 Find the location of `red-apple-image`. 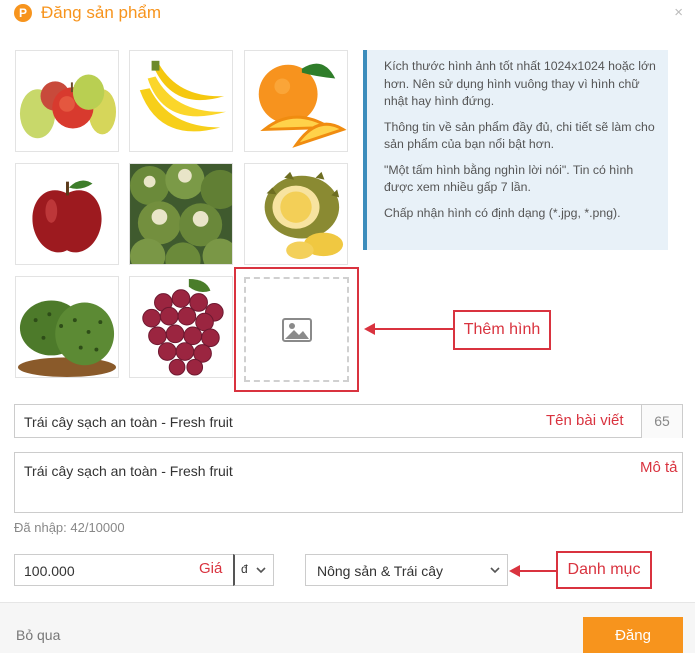

red-apple-image is located at coordinates (67, 214).